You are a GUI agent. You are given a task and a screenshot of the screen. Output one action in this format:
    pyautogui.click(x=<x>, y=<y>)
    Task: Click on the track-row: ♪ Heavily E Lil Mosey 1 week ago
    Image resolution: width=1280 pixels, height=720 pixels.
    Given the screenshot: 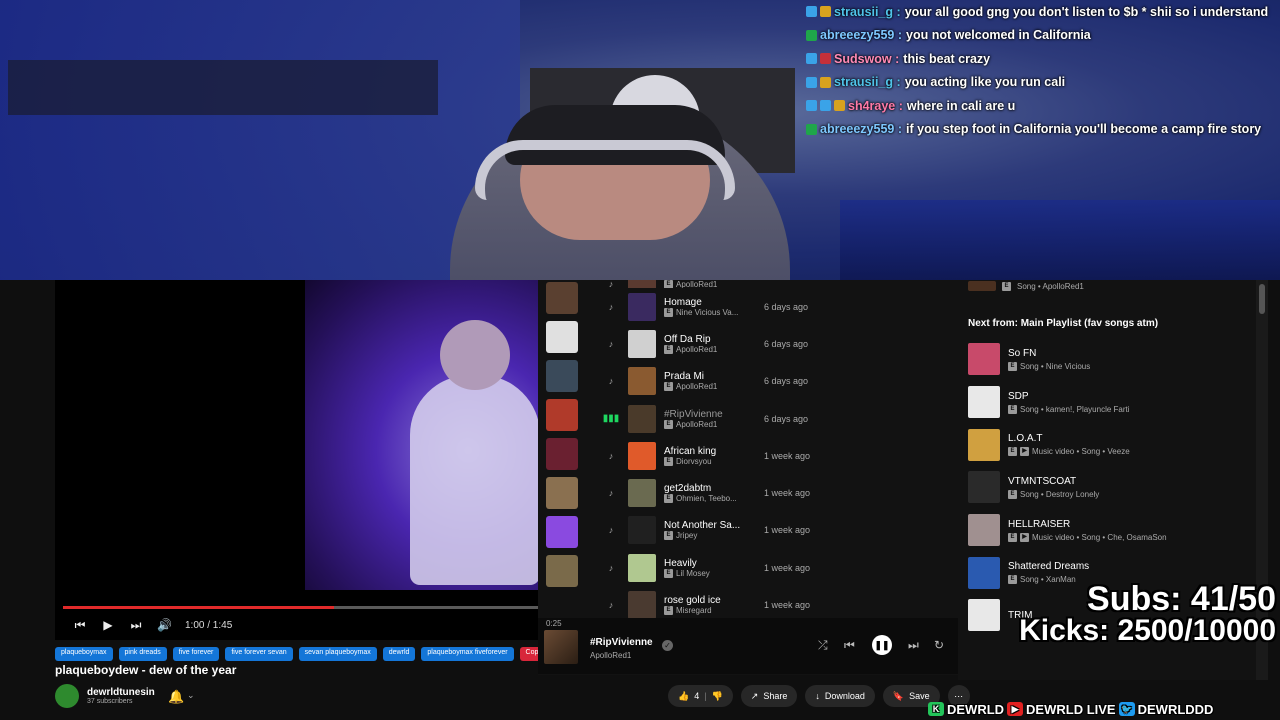 What is the action you would take?
    pyautogui.click(x=774, y=567)
    